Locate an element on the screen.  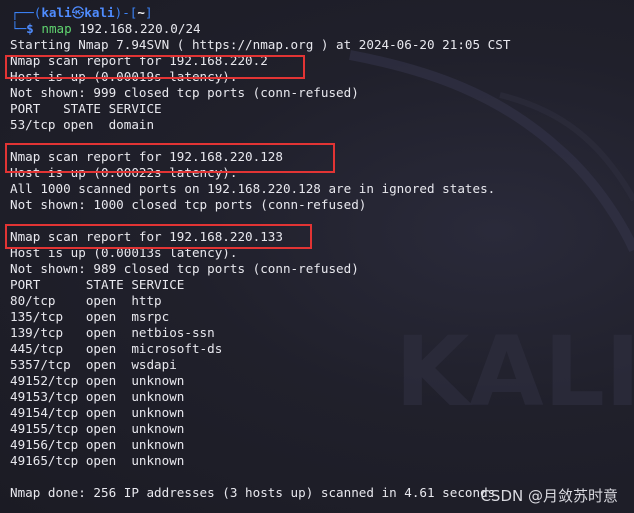
command-line: └─$ nmap 192.168.220.0/24 is located at coordinates (317, 29).